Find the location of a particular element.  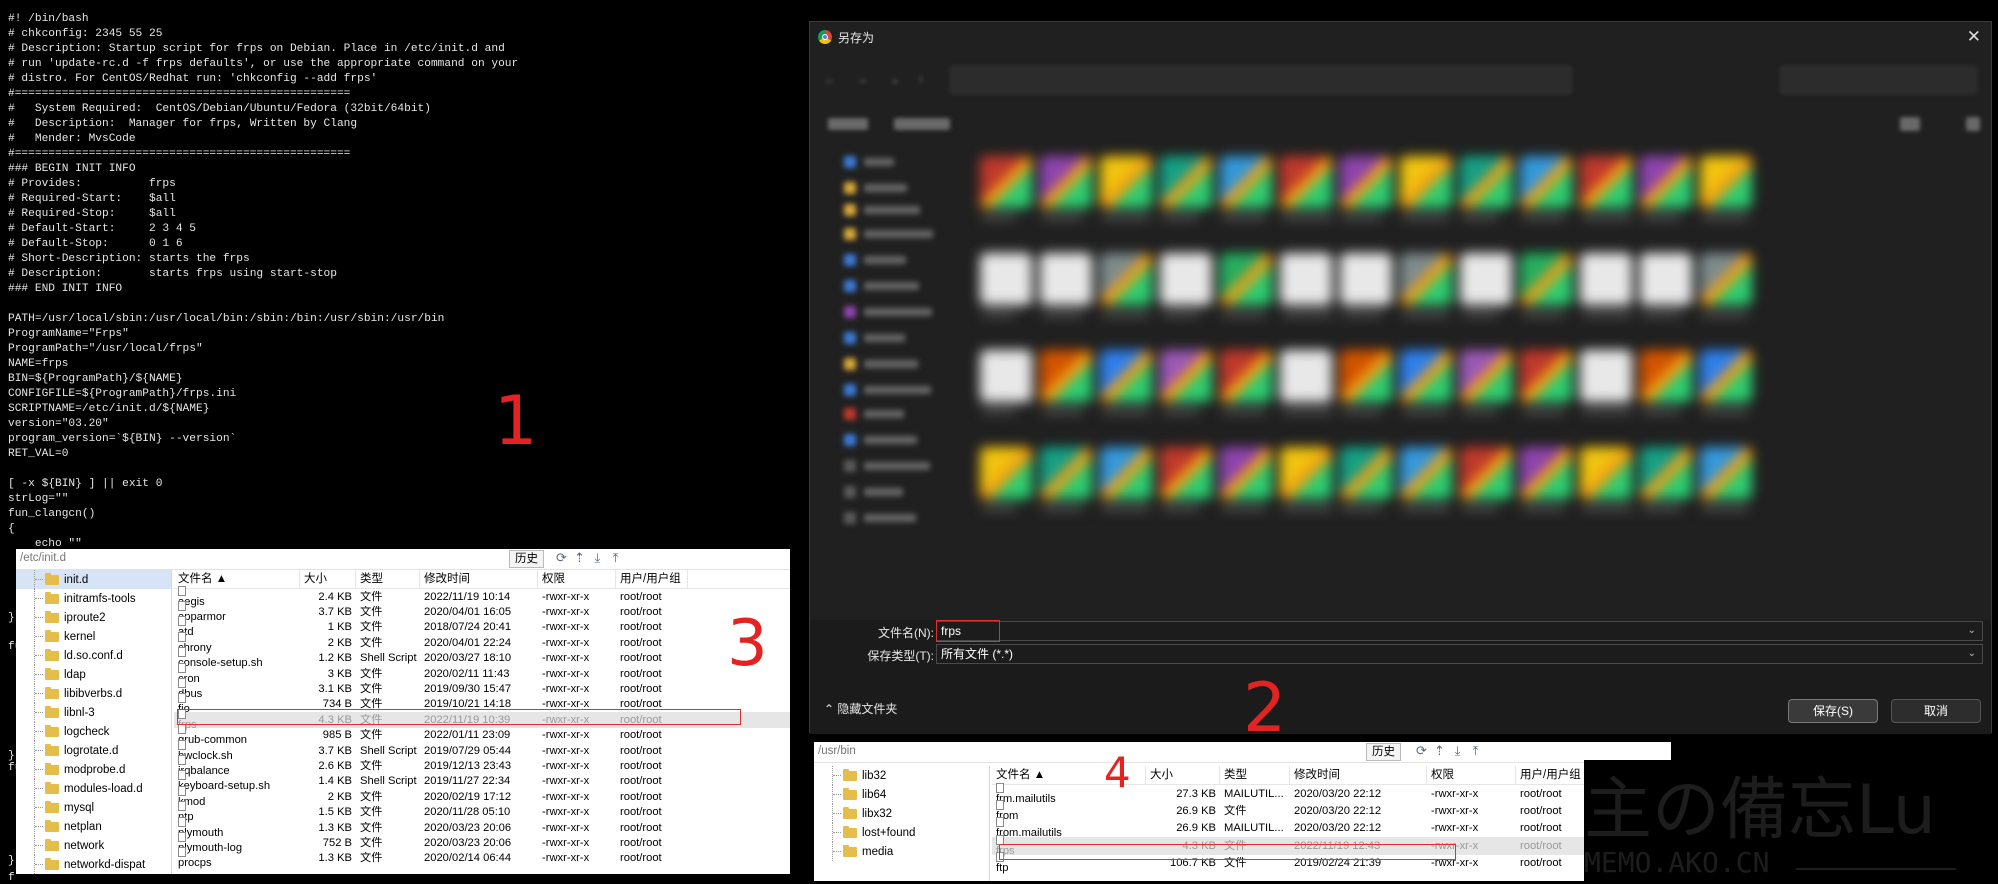

save-button: 保存(S) is located at coordinates (1833, 711).